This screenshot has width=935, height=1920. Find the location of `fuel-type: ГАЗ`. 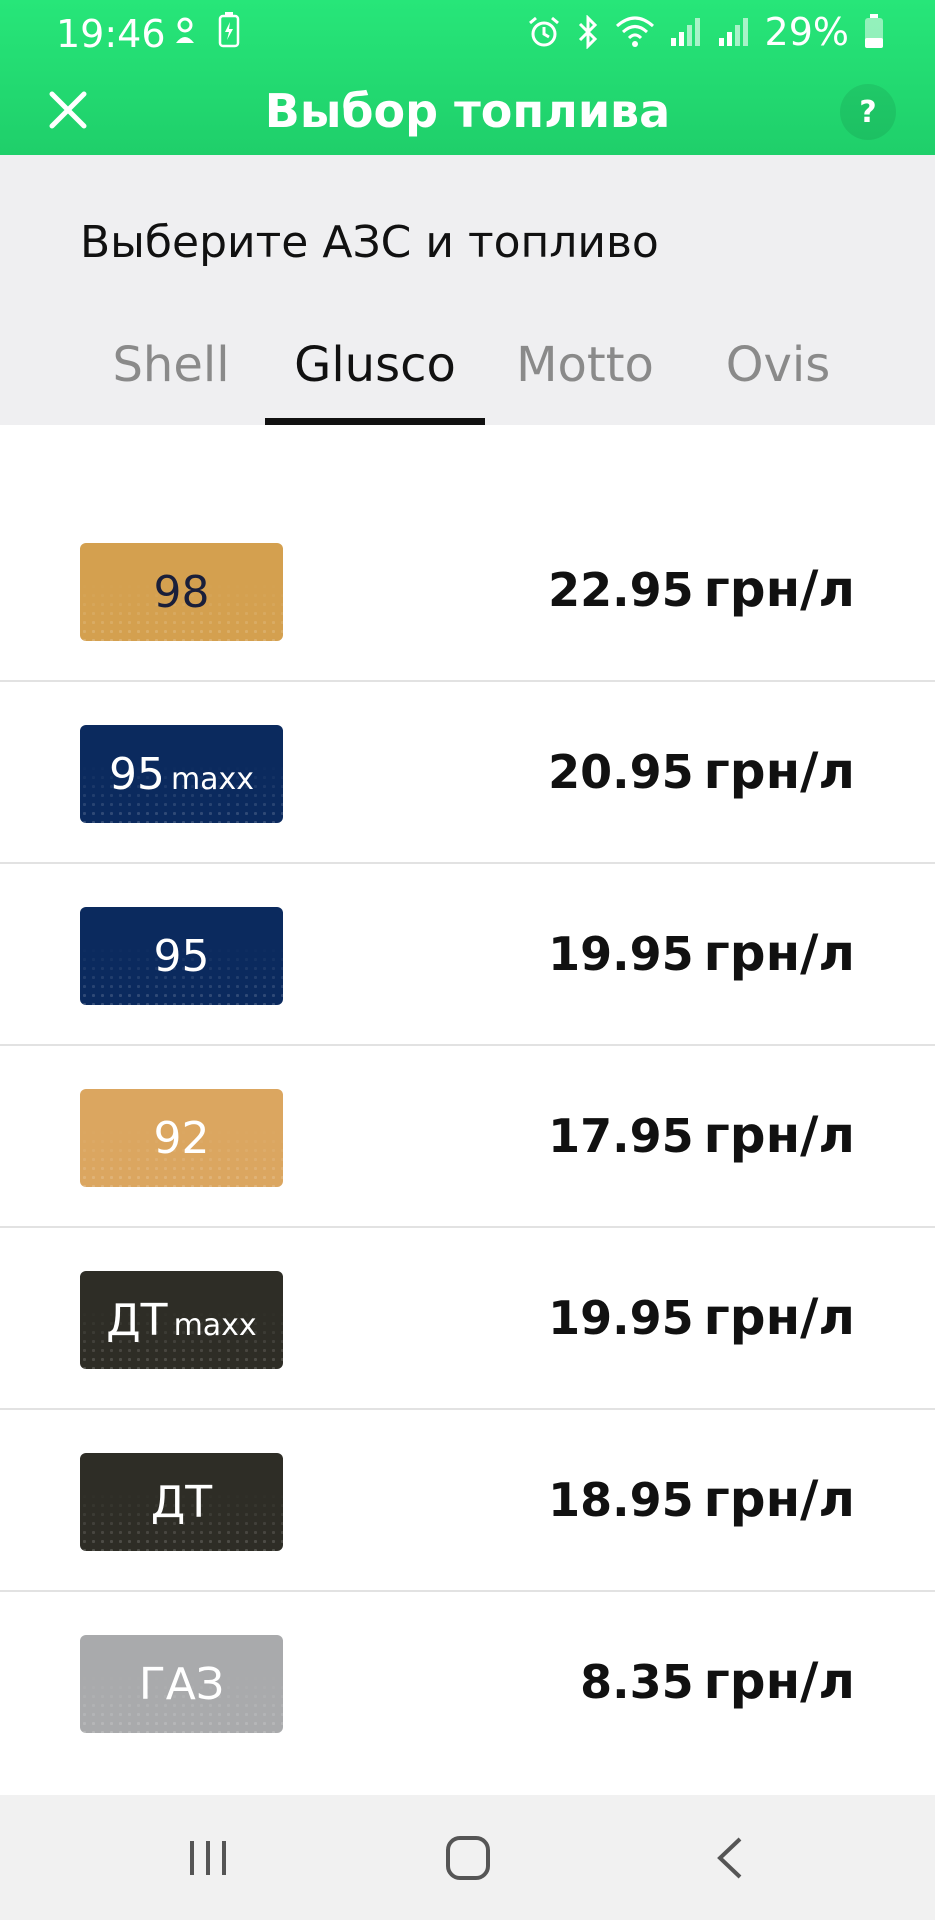

fuel-type: ГАЗ is located at coordinates (181, 1684).